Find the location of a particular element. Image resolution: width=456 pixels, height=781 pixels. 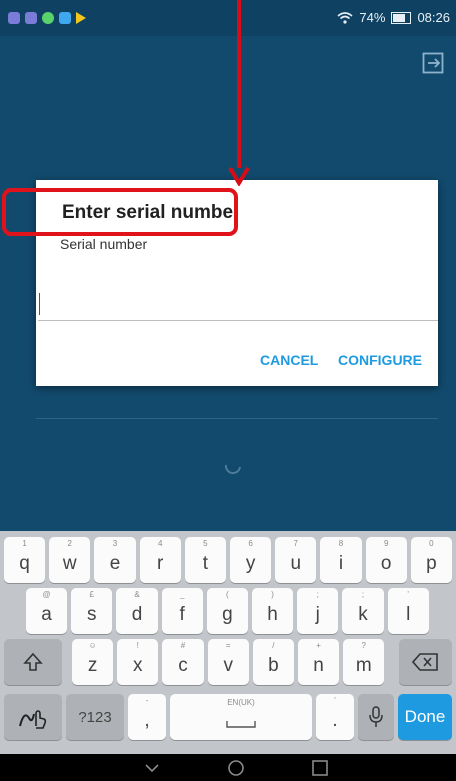

key-hint: ( is located at coordinates (227, 594).